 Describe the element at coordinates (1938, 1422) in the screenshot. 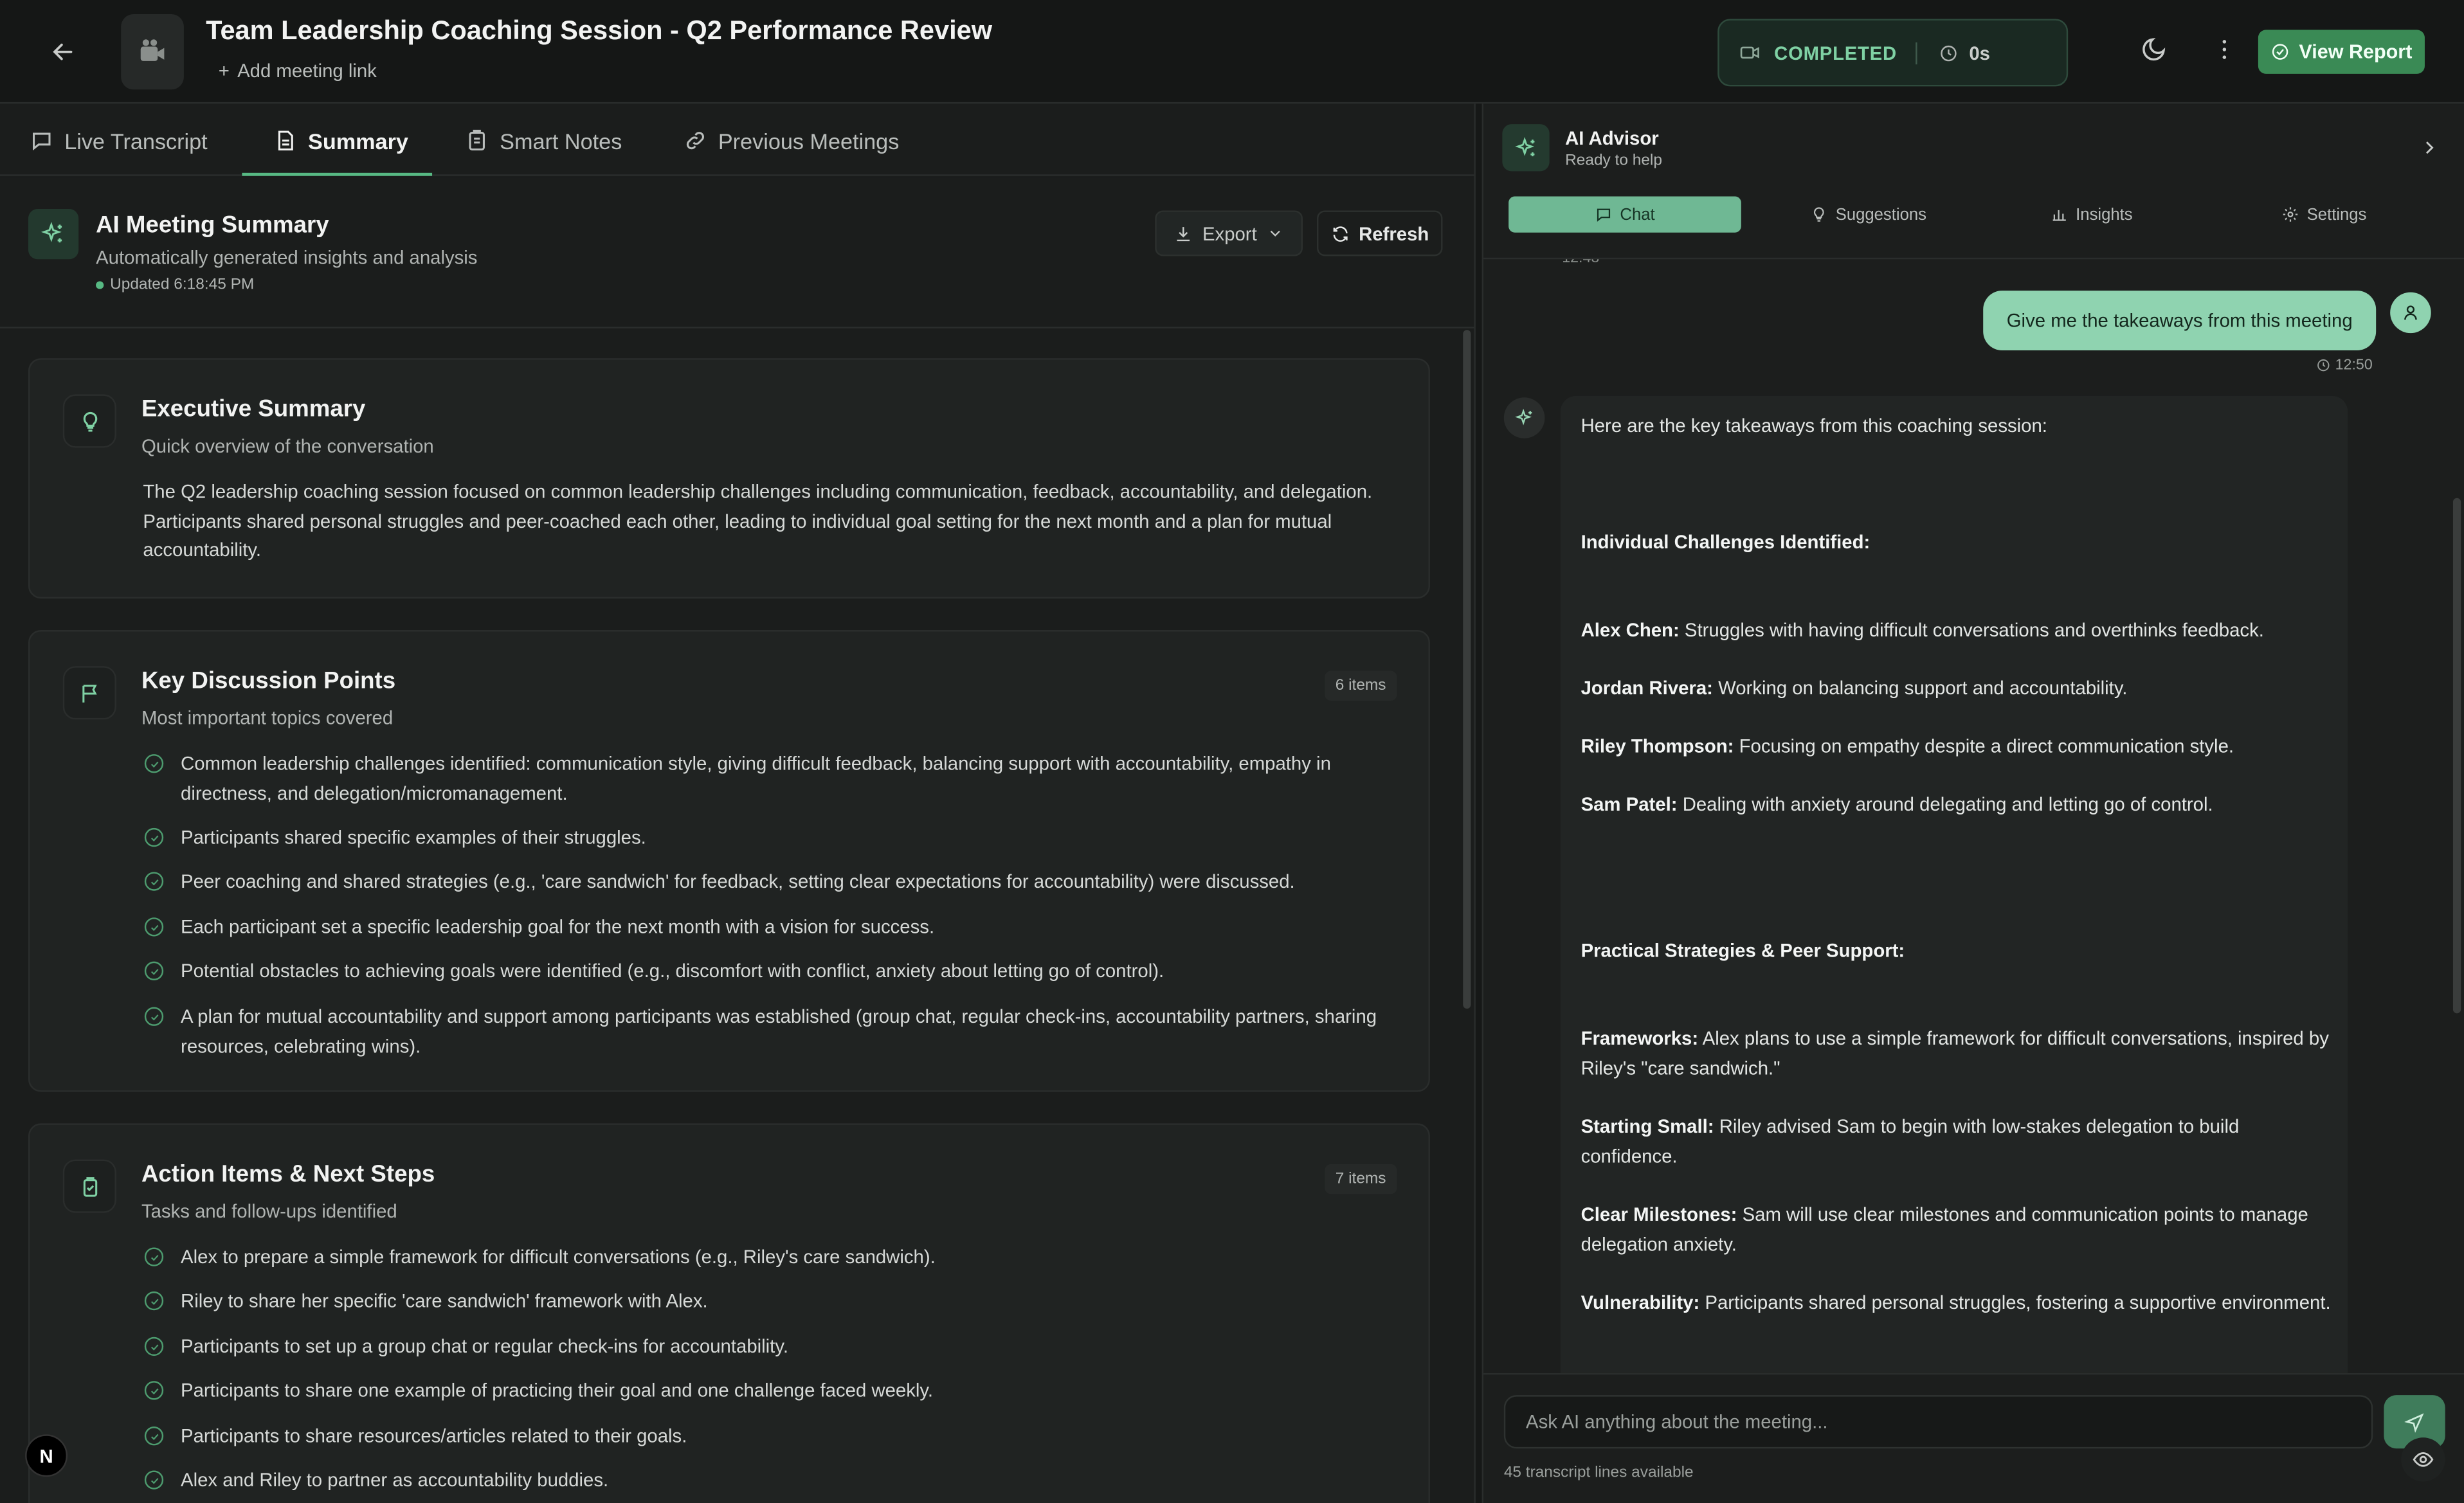

I see `chat-input` at that location.